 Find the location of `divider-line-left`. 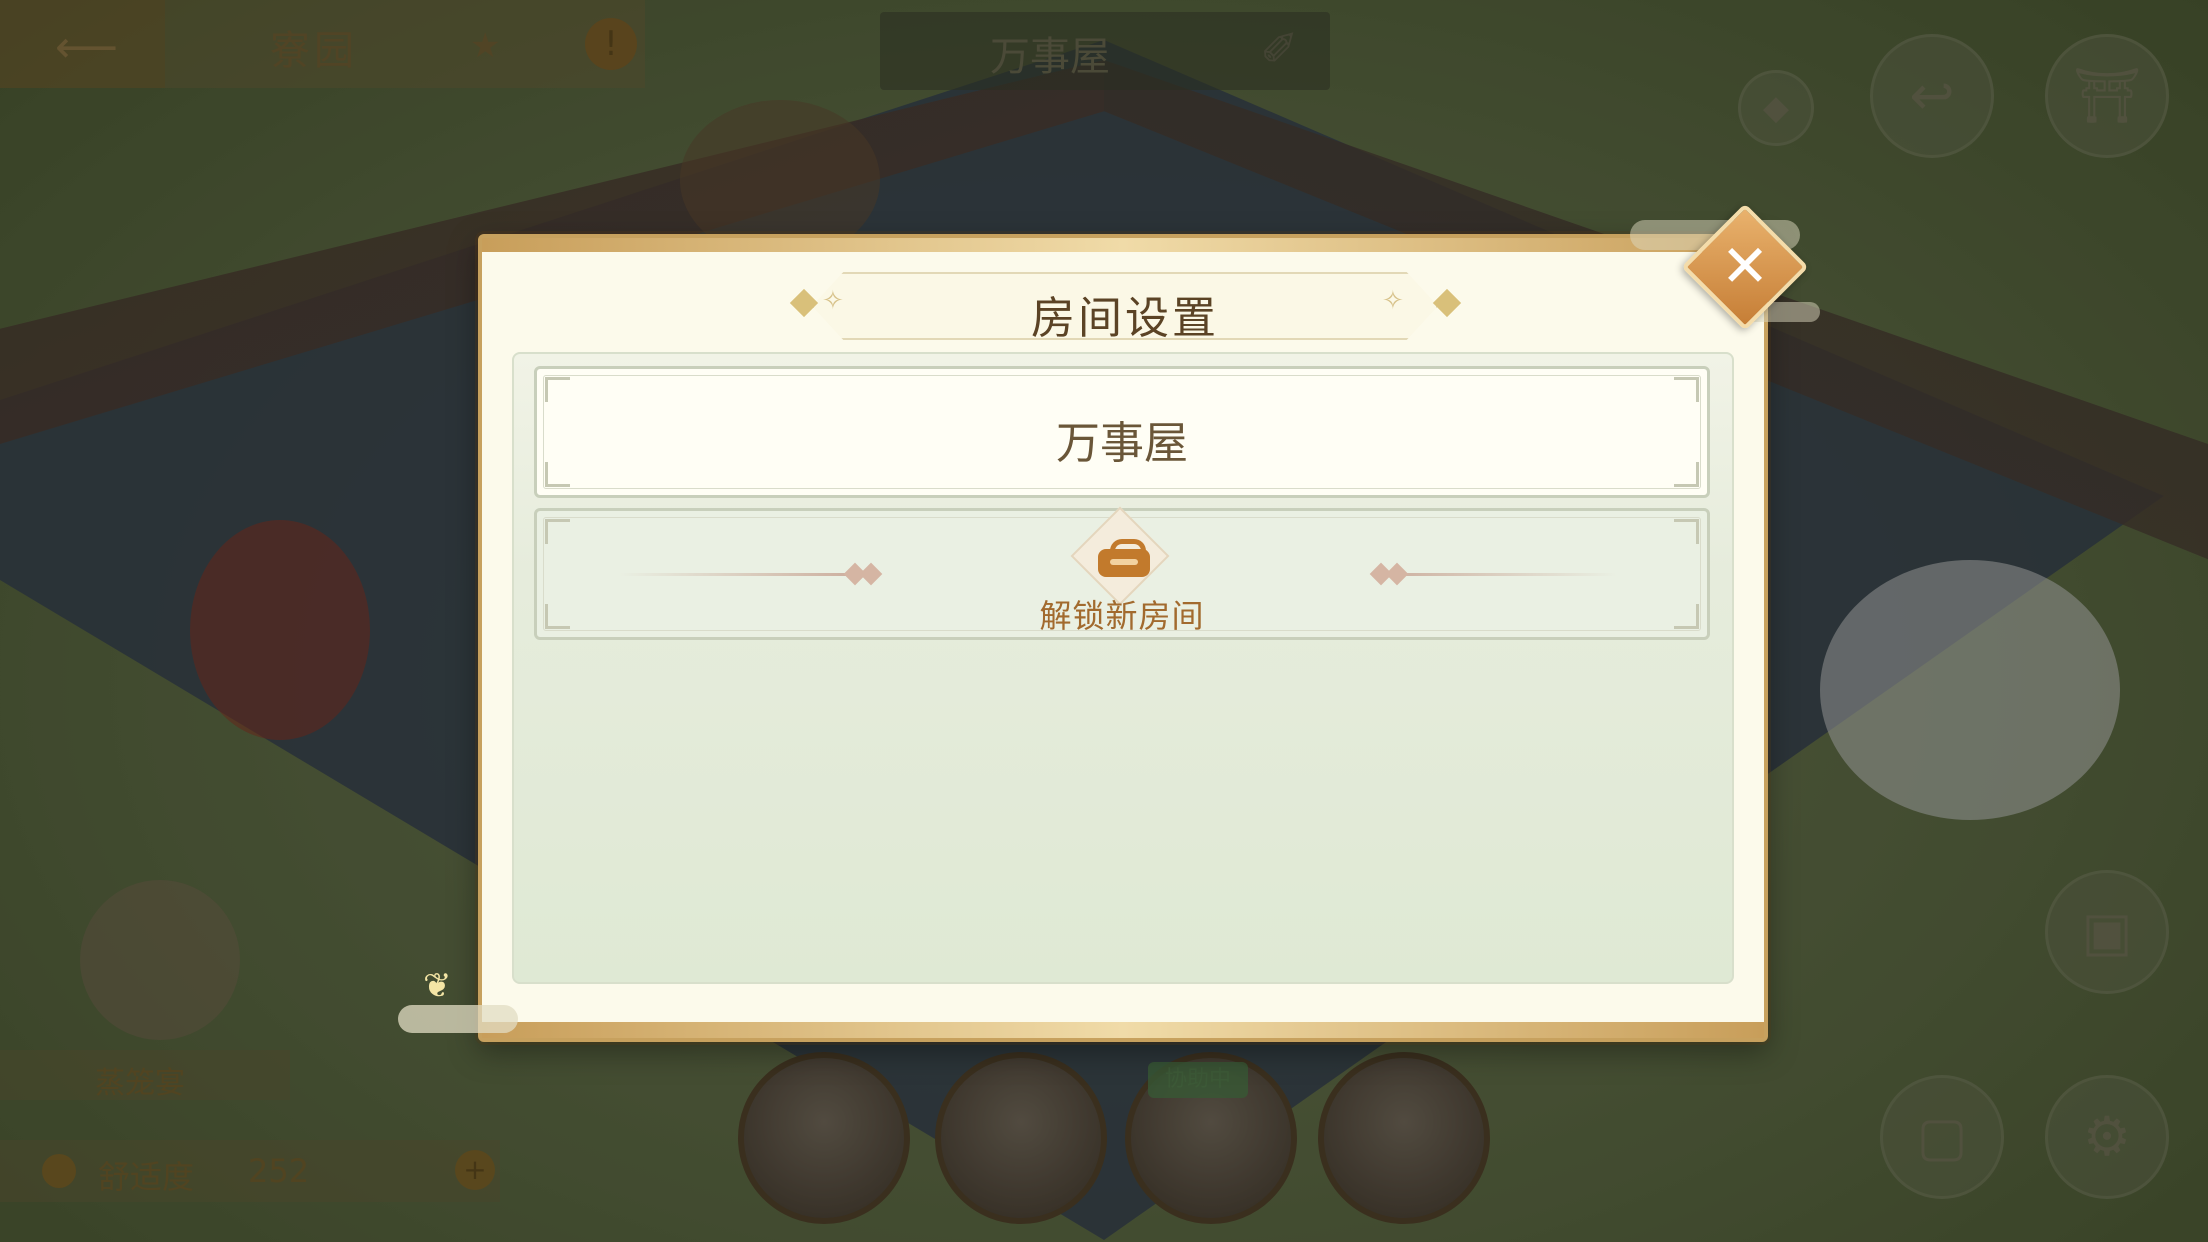

divider-line-left is located at coordinates (734, 574).